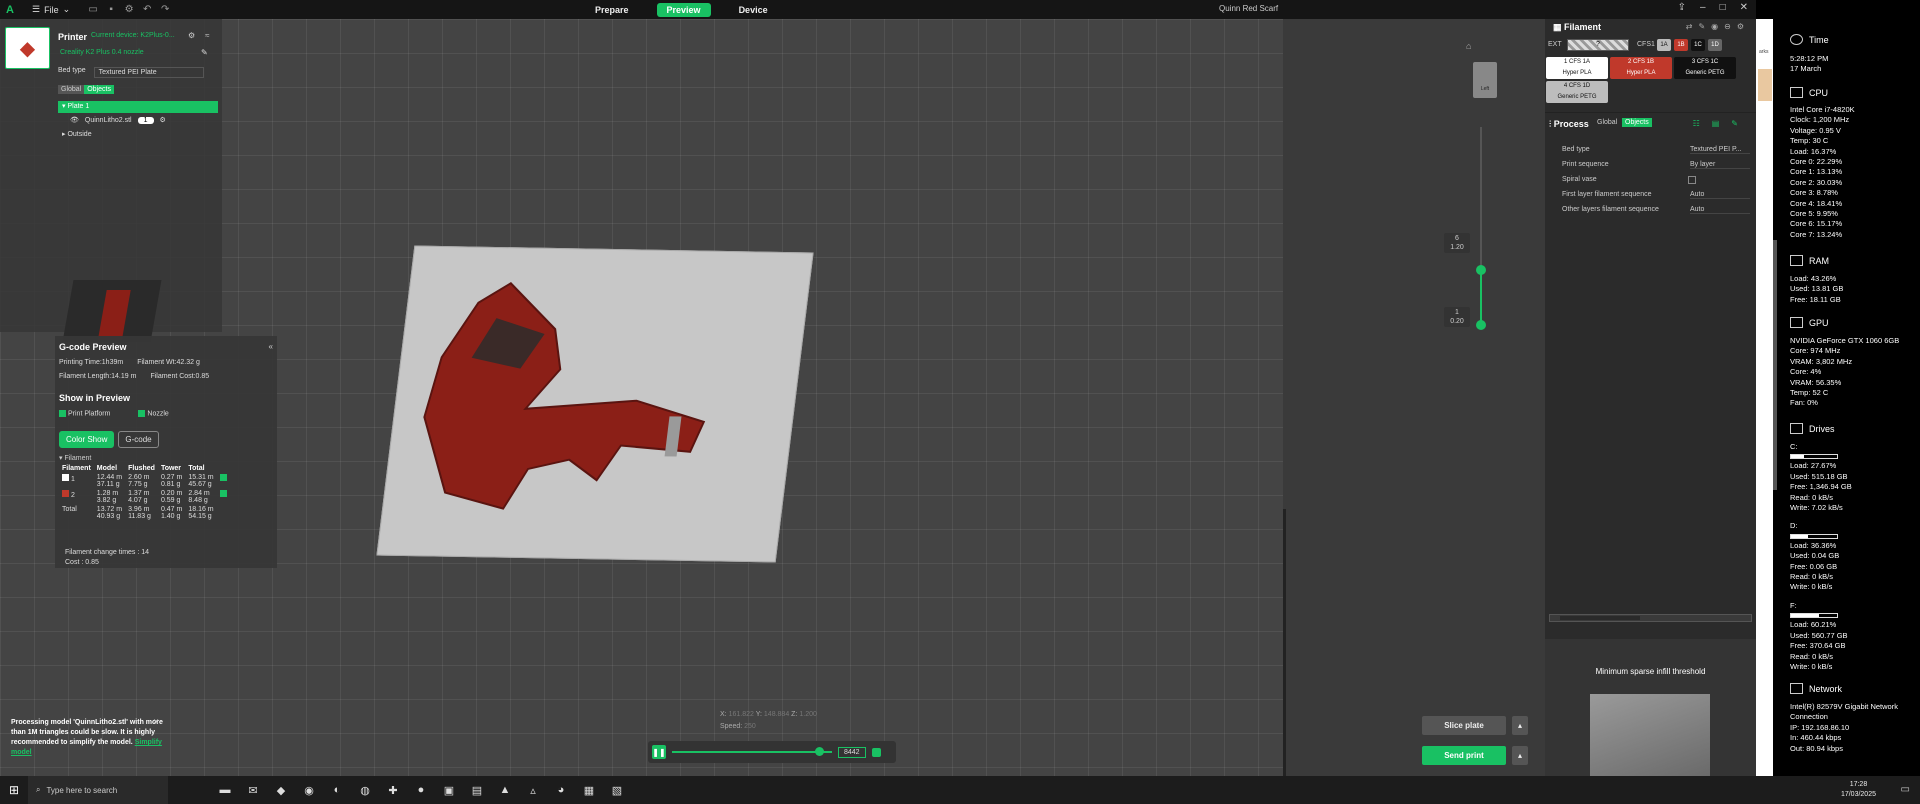 Image resolution: width=1920 pixels, height=804 pixels. Describe the element at coordinates (1720, 195) in the screenshot. I see `first-layer-seq-select: Auto` at that location.